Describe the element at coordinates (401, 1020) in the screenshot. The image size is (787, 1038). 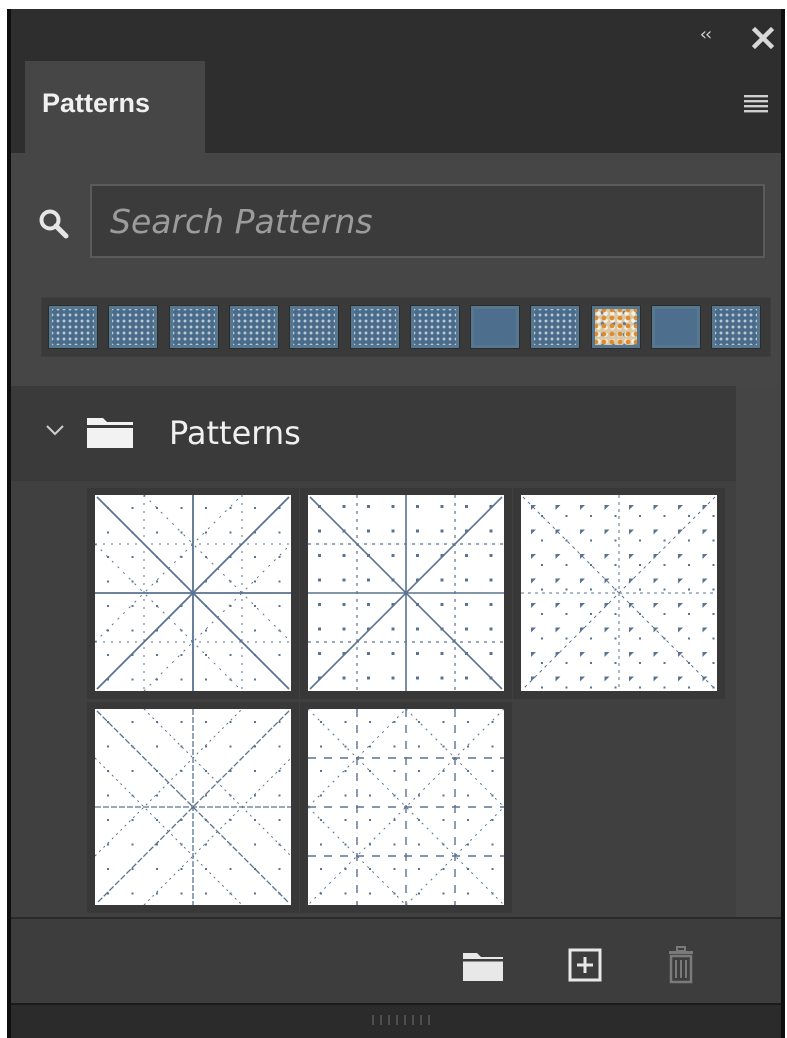
I see `resize-grip-icon` at that location.